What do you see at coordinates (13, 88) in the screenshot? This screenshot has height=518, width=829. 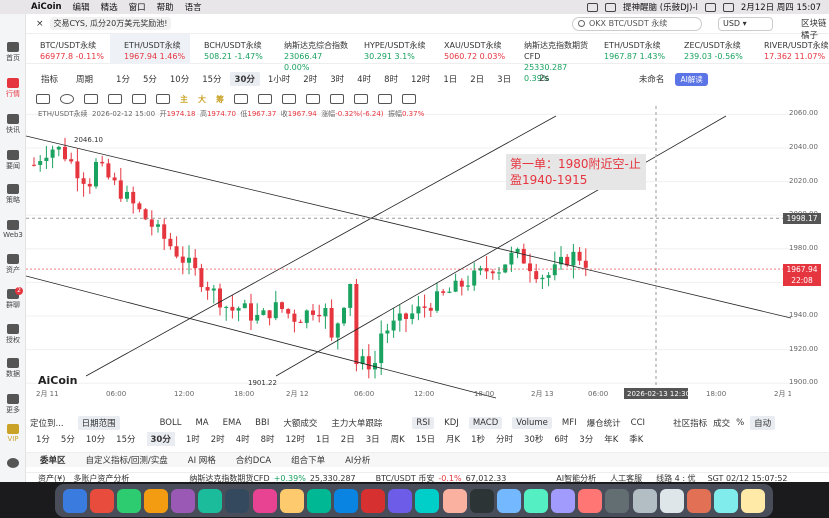 I see `sidebar-item-market: 行情` at bounding box center [13, 88].